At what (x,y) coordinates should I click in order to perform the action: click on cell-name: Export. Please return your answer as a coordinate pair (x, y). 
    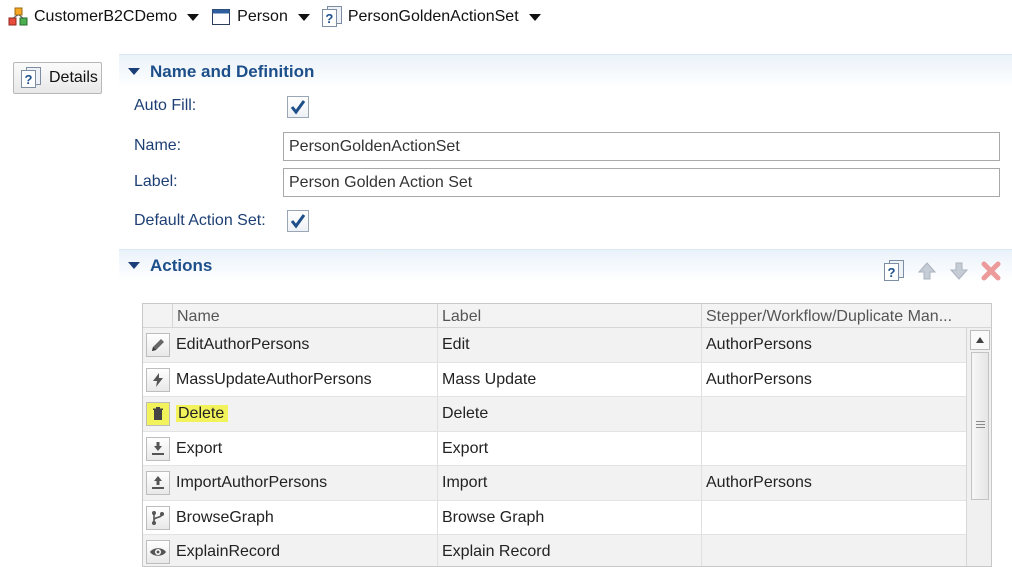
    Looking at the image, I should click on (199, 448).